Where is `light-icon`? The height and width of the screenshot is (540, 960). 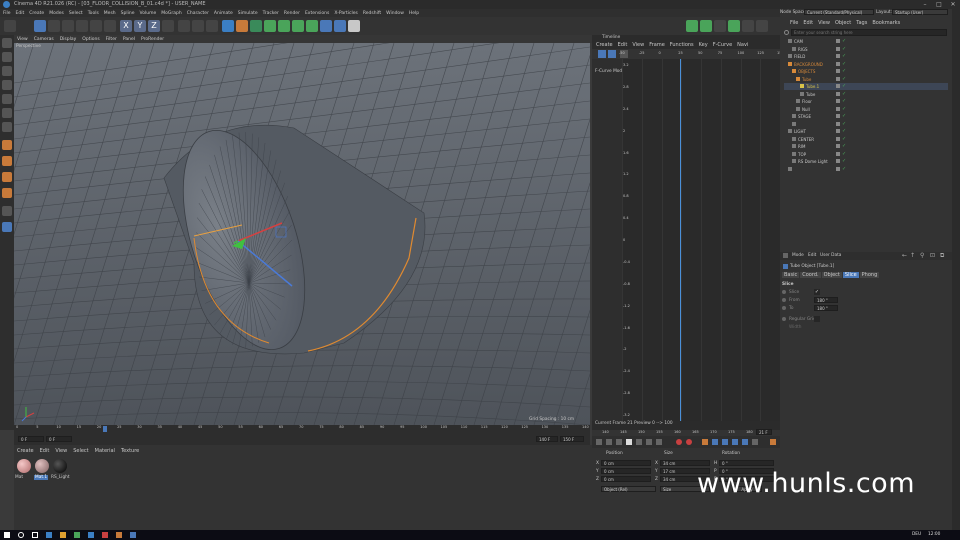
light-icon is located at coordinates (354, 26).